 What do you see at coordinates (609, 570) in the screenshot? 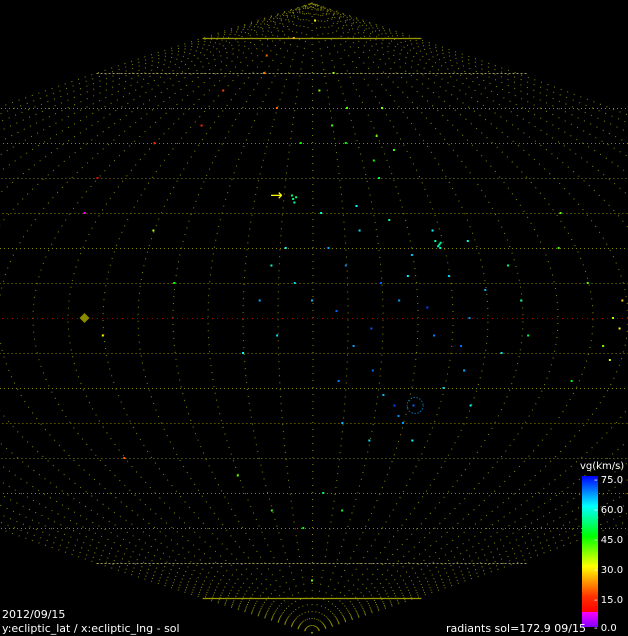
I see `colorbar-tick-label: - 30.0` at bounding box center [609, 570].